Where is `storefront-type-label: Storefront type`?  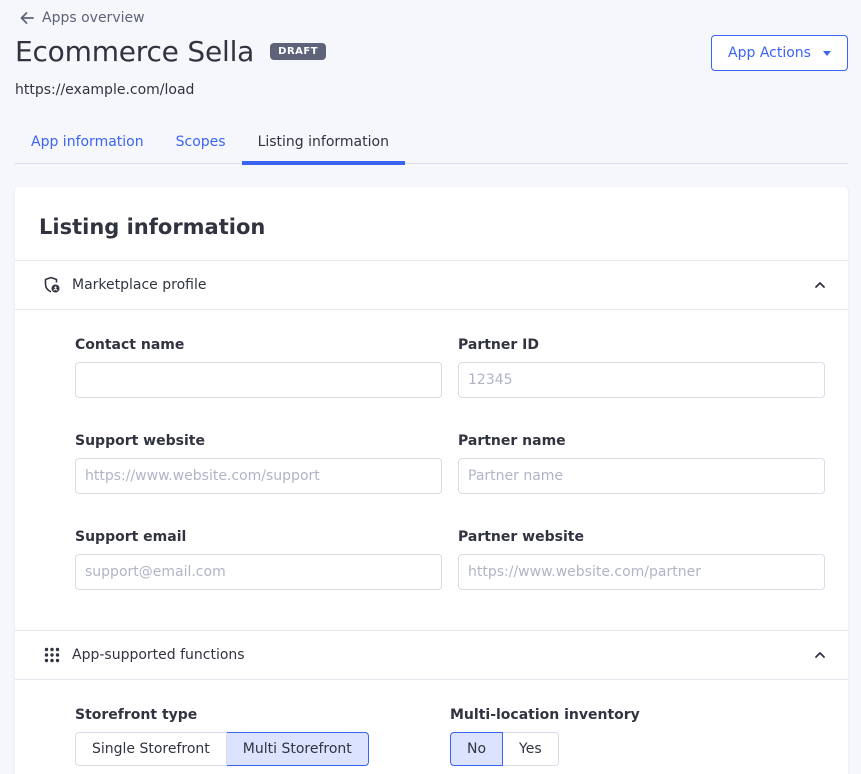
storefront-type-label: Storefront type is located at coordinates (136, 715).